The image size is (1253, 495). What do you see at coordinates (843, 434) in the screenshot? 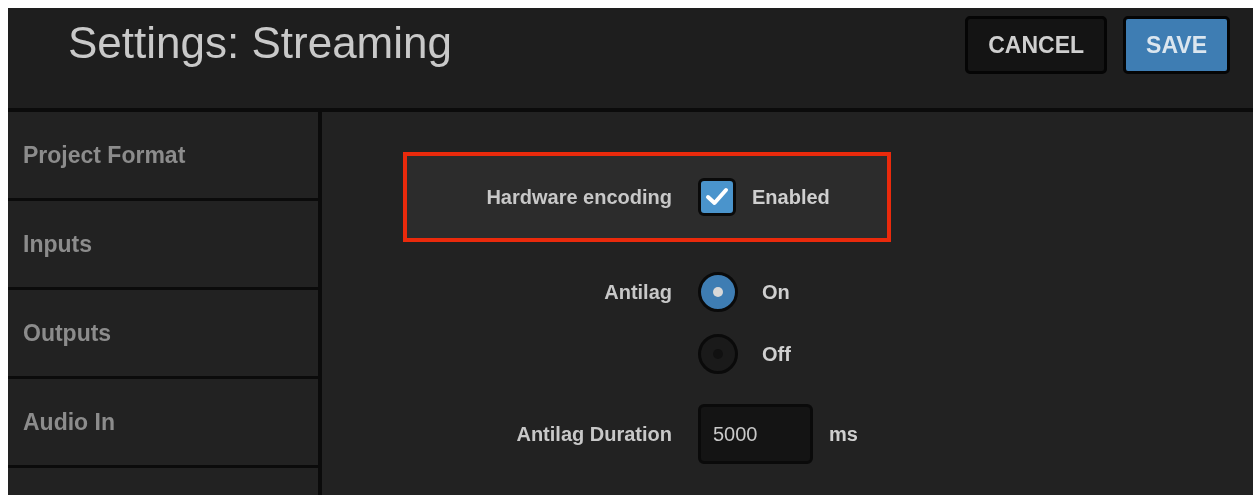
I see `unit-label: ms` at bounding box center [843, 434].